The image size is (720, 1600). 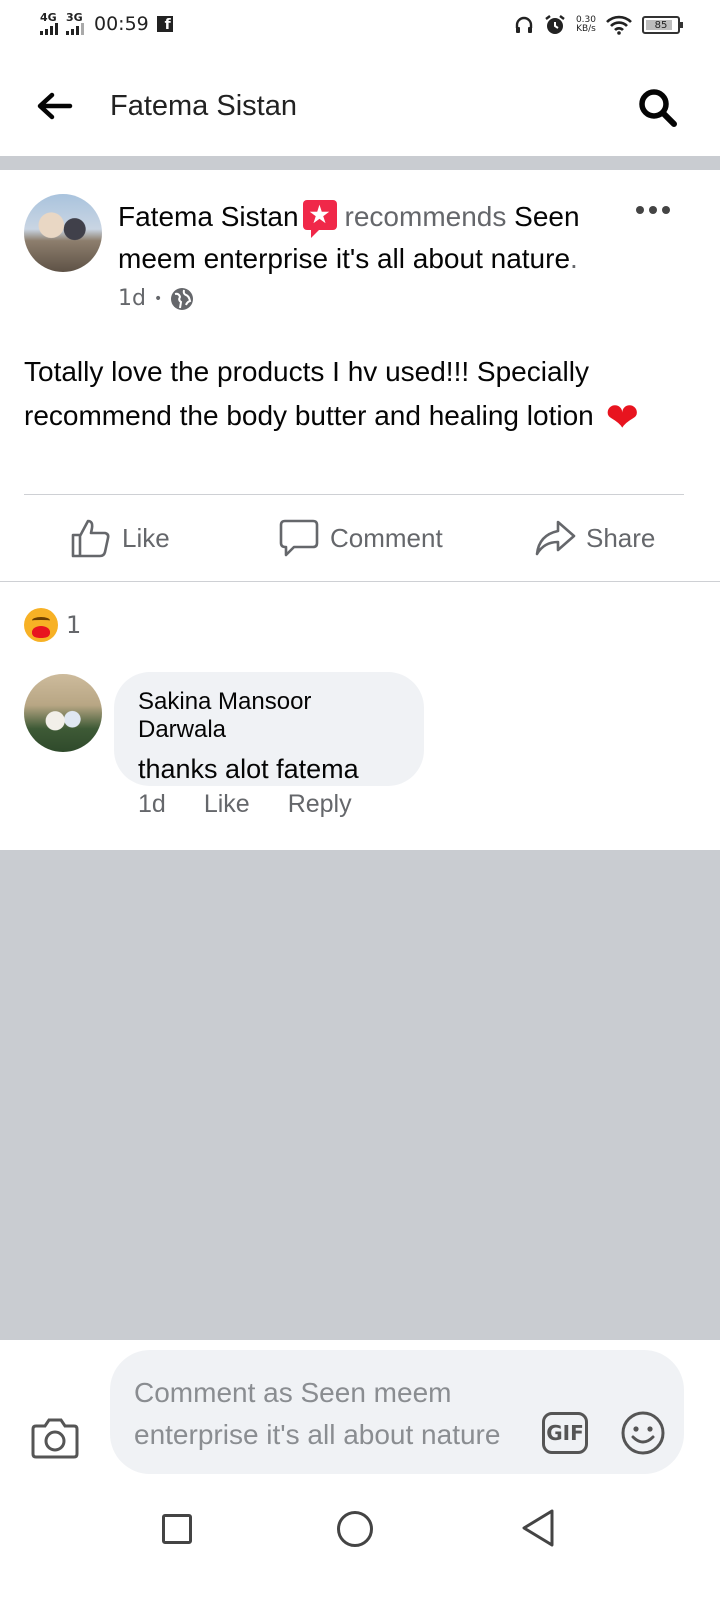 I want to click on network-indicator-1: 4G, so click(x=49, y=23).